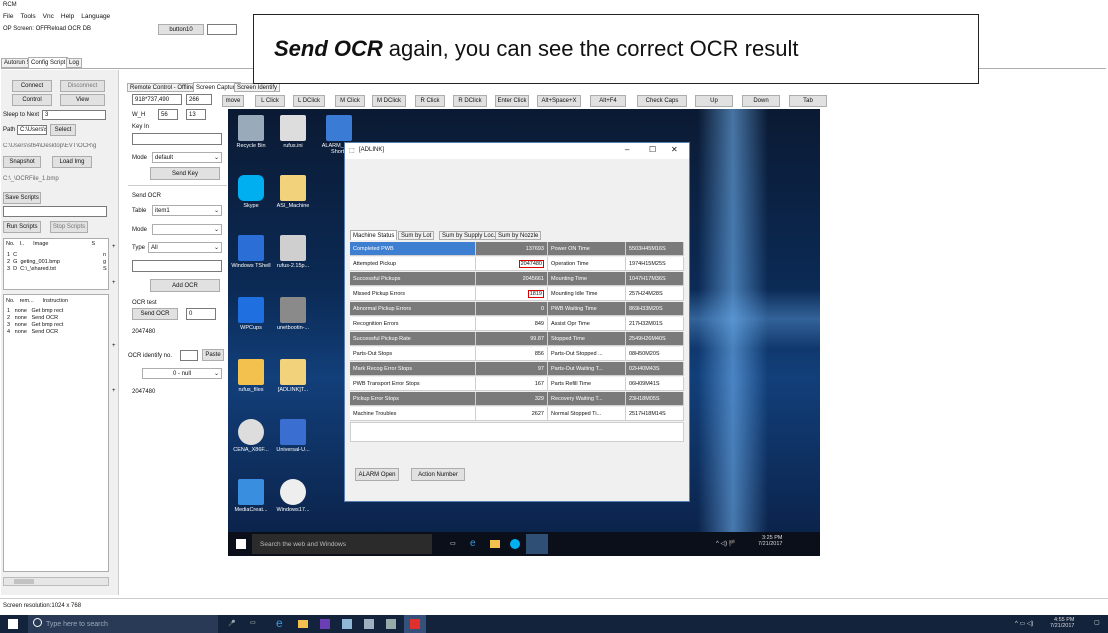 This screenshot has width=1108, height=633. Describe the element at coordinates (185, 173) in the screenshot. I see `send-key-button: Send Key` at that location.